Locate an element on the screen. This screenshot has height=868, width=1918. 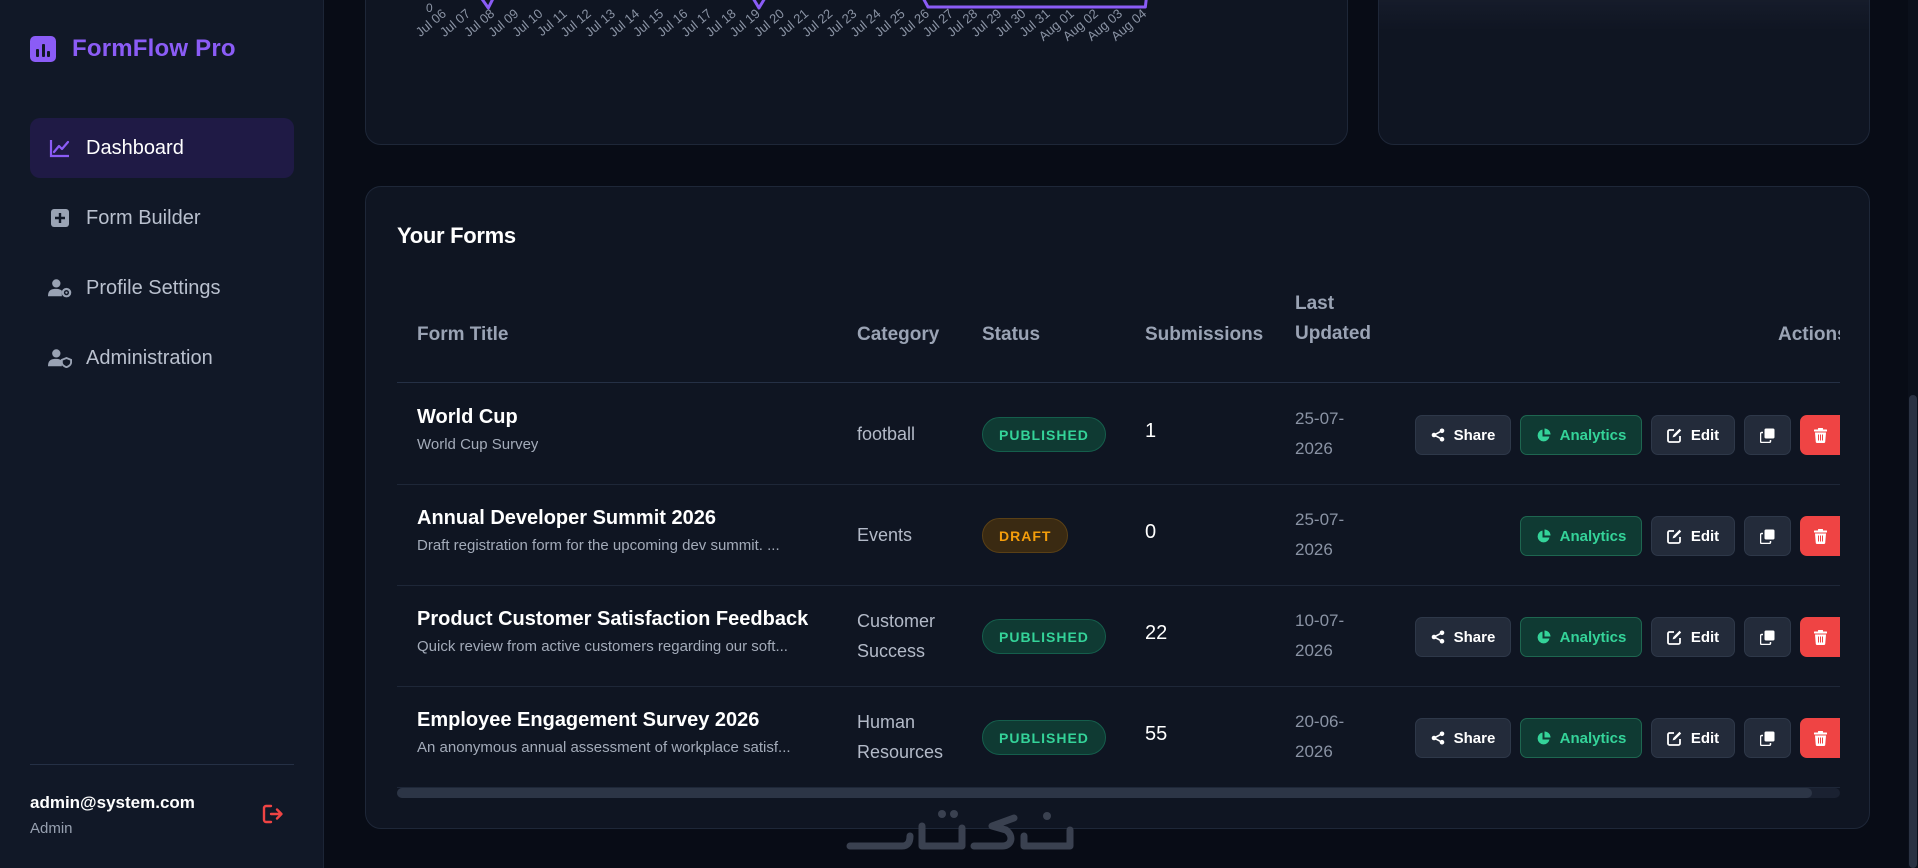
submission-count: 0 is located at coordinates (1151, 532).